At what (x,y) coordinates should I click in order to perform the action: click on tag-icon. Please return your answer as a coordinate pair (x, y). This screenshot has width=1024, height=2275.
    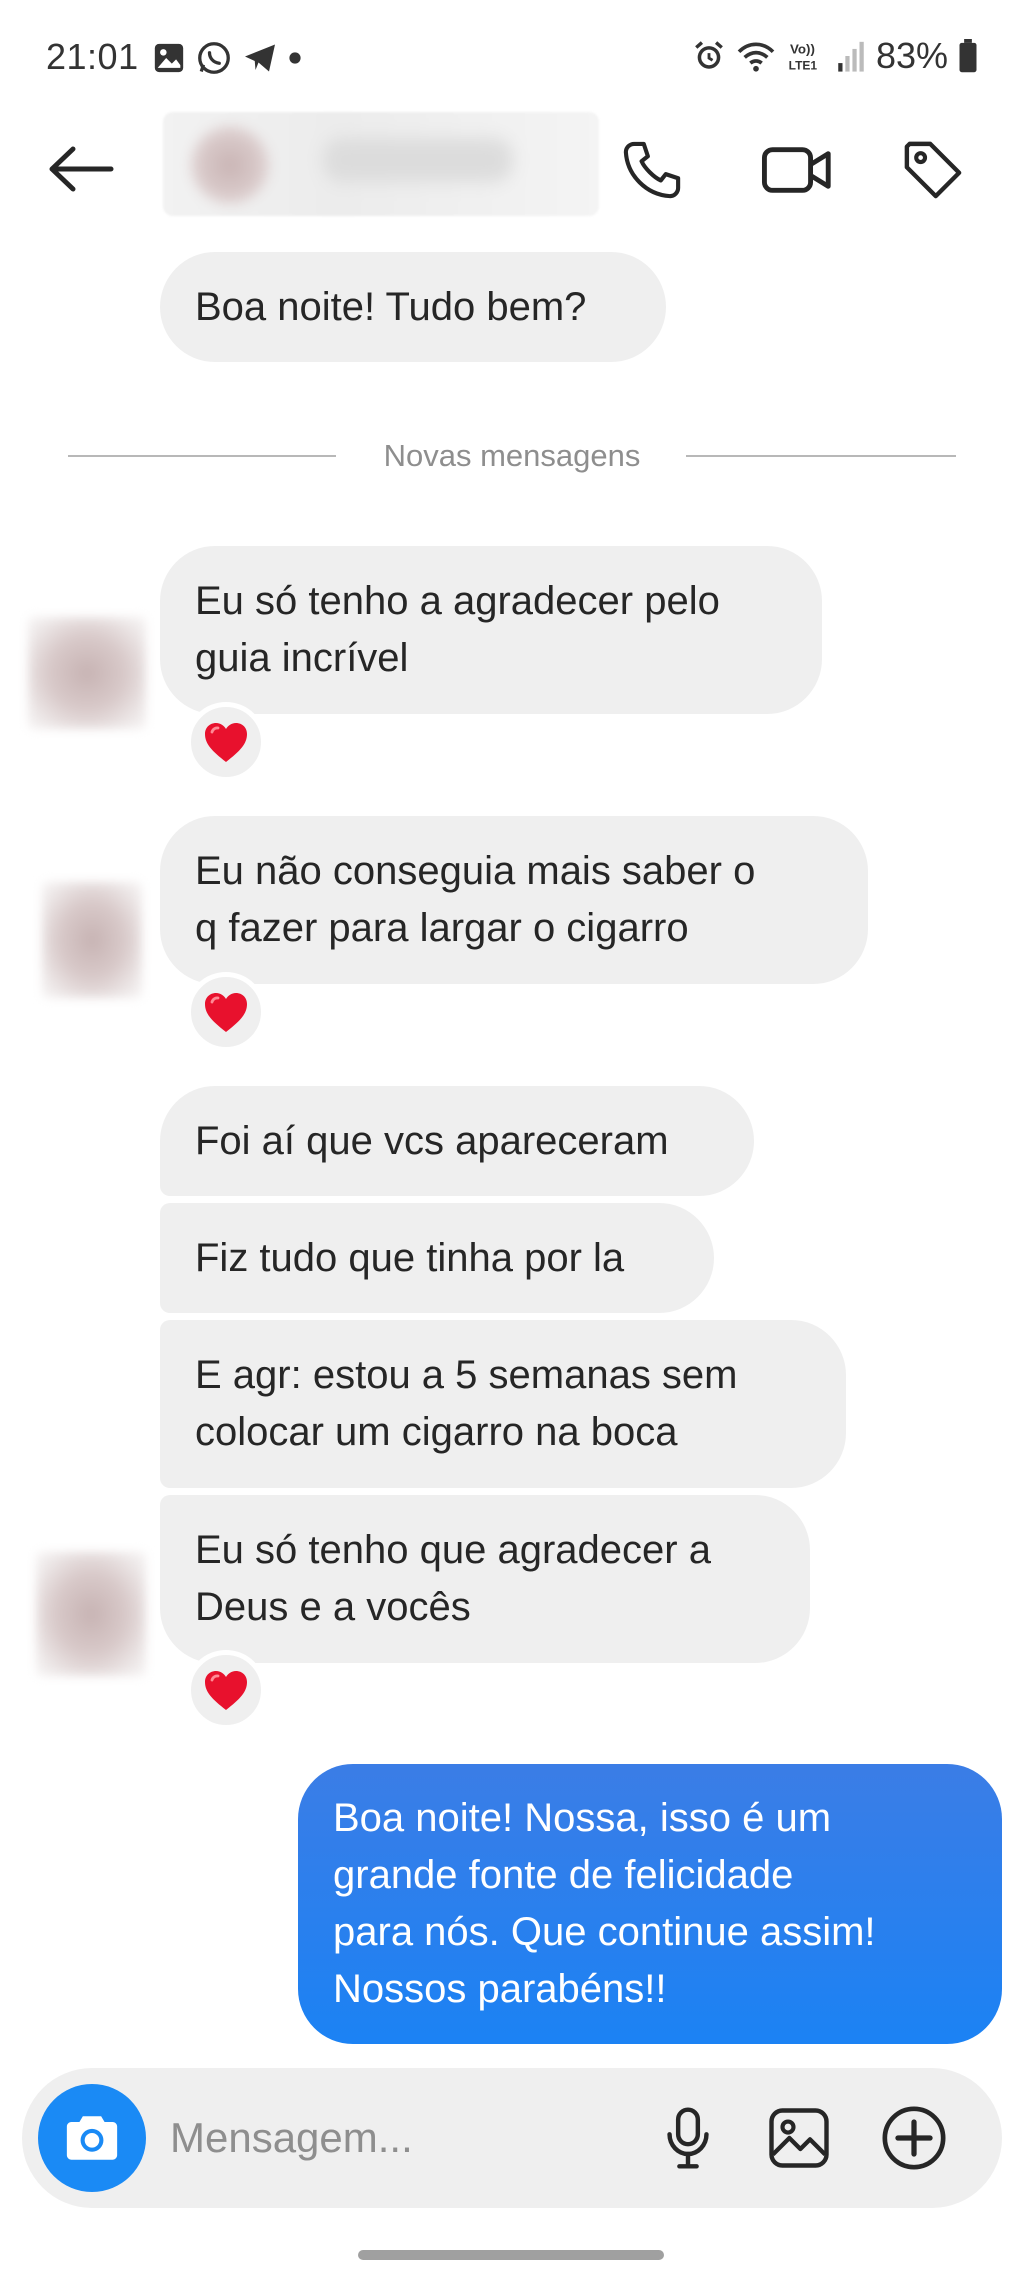
    Looking at the image, I should click on (933, 170).